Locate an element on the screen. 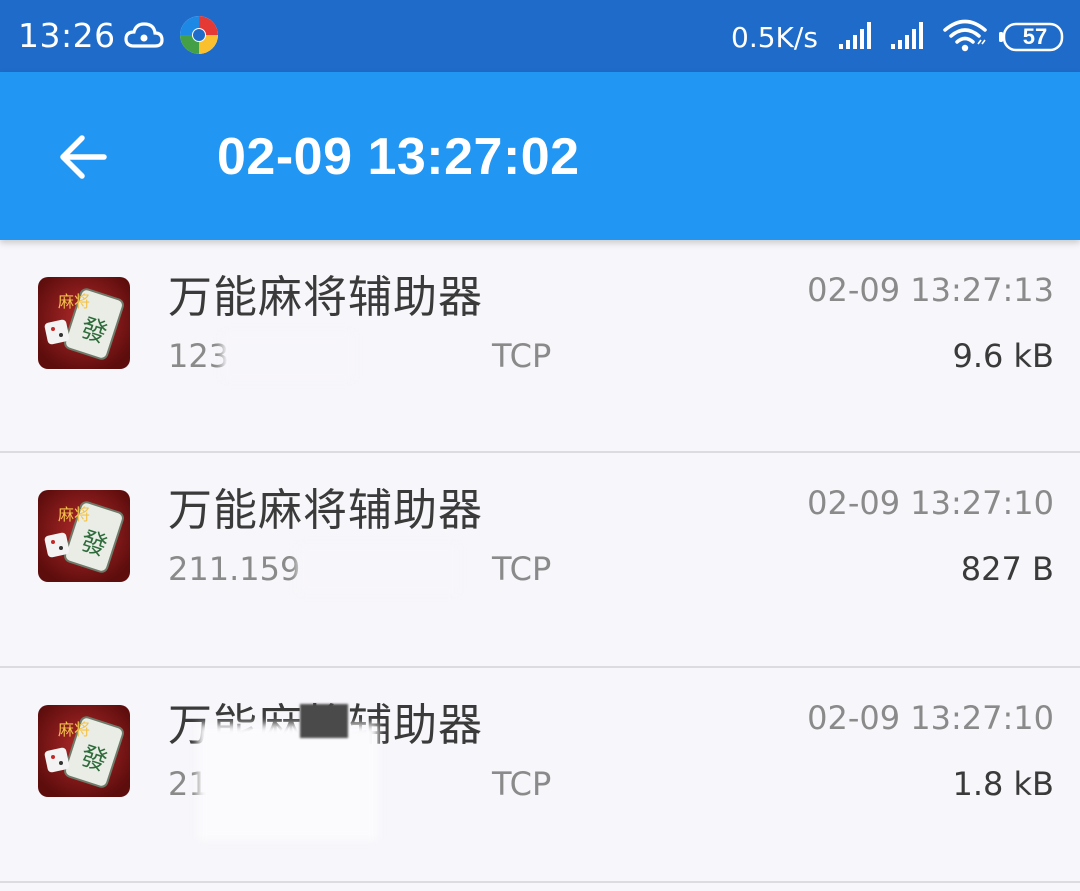 The width and height of the screenshot is (1080, 891). status-bar: 13:26 0.5K/s 57 is located at coordinates (540, 36).